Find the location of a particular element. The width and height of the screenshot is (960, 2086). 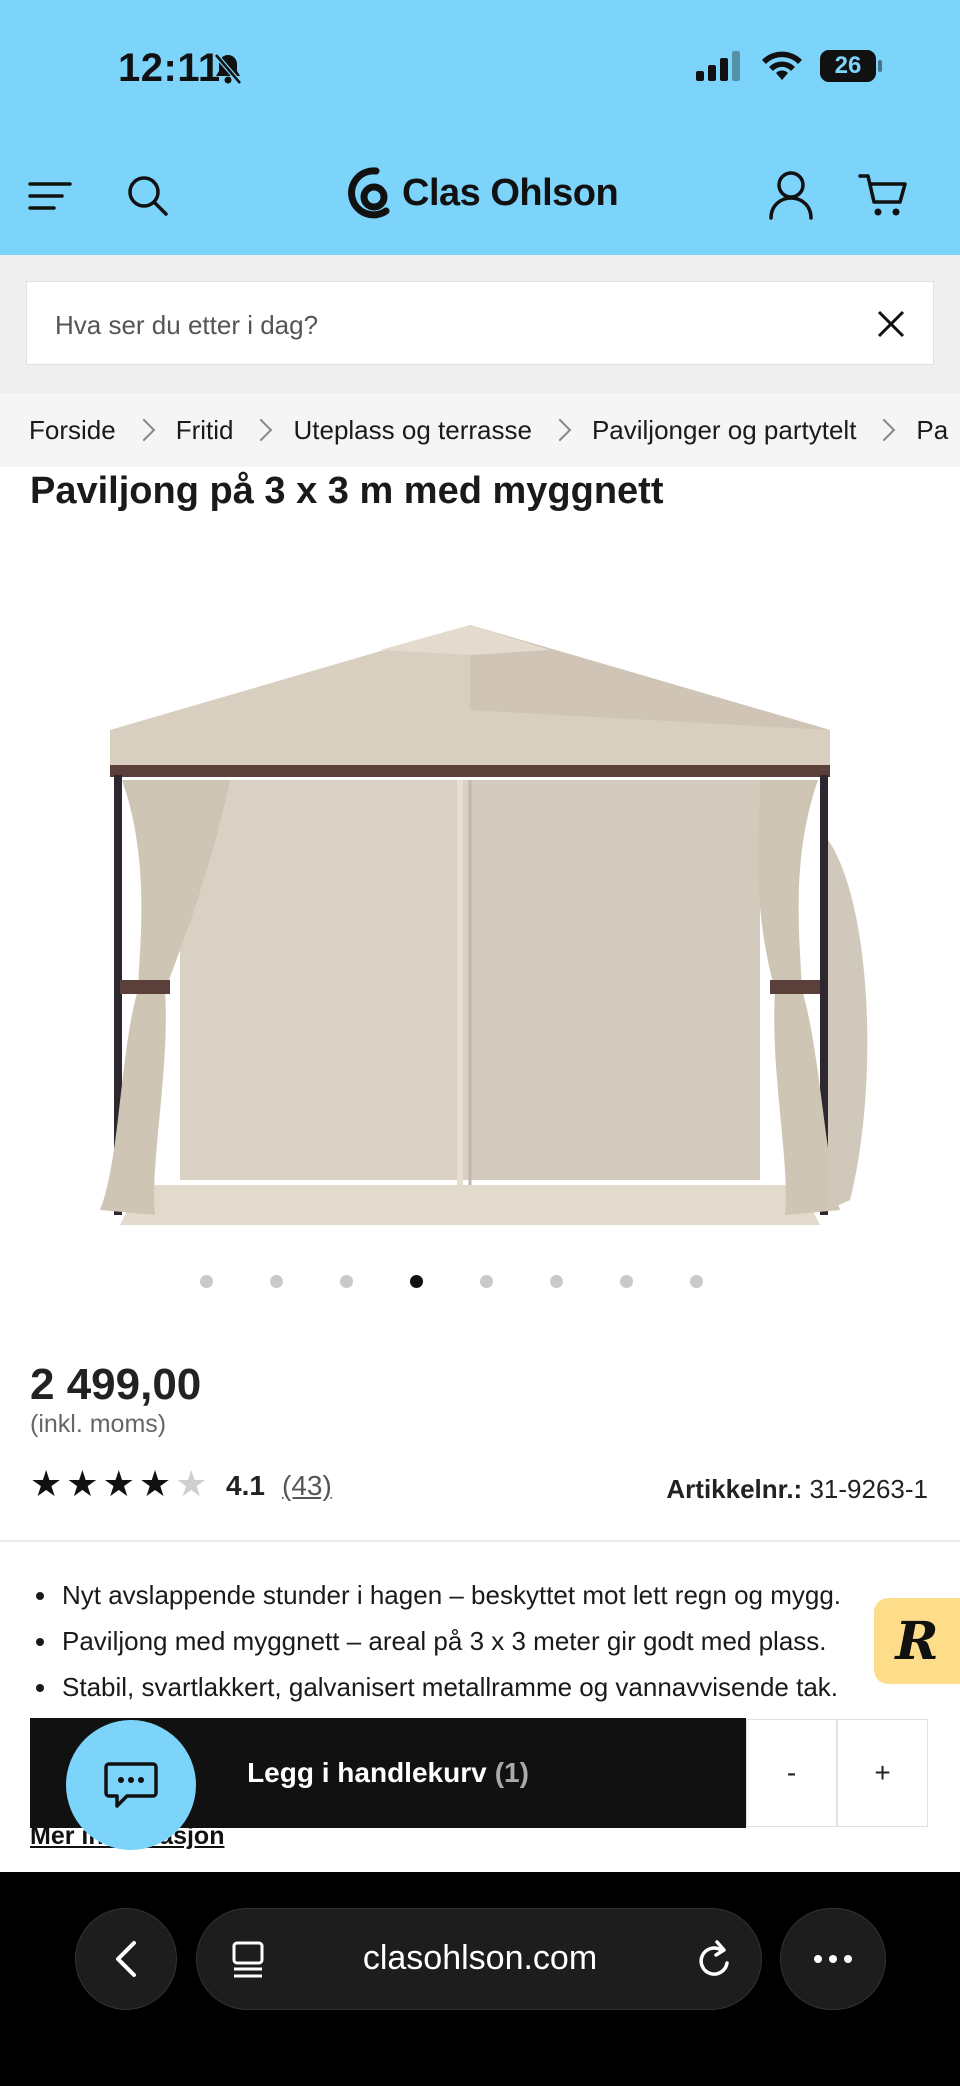

brand-logo: Clas Ohlson is located at coordinates (483, 193).